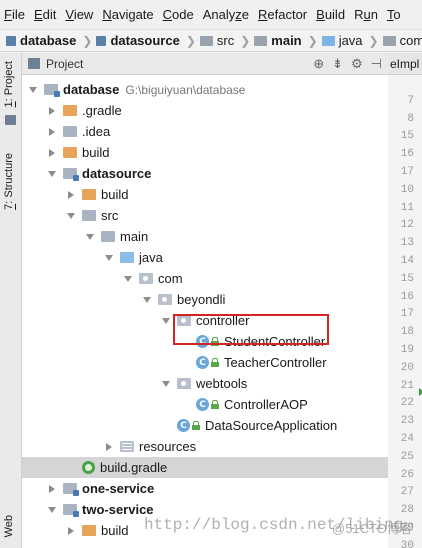 The width and height of the screenshot is (422, 548). What do you see at coordinates (287, 14) in the screenshot?
I see `menu-item-text: efactor` at bounding box center [287, 14].